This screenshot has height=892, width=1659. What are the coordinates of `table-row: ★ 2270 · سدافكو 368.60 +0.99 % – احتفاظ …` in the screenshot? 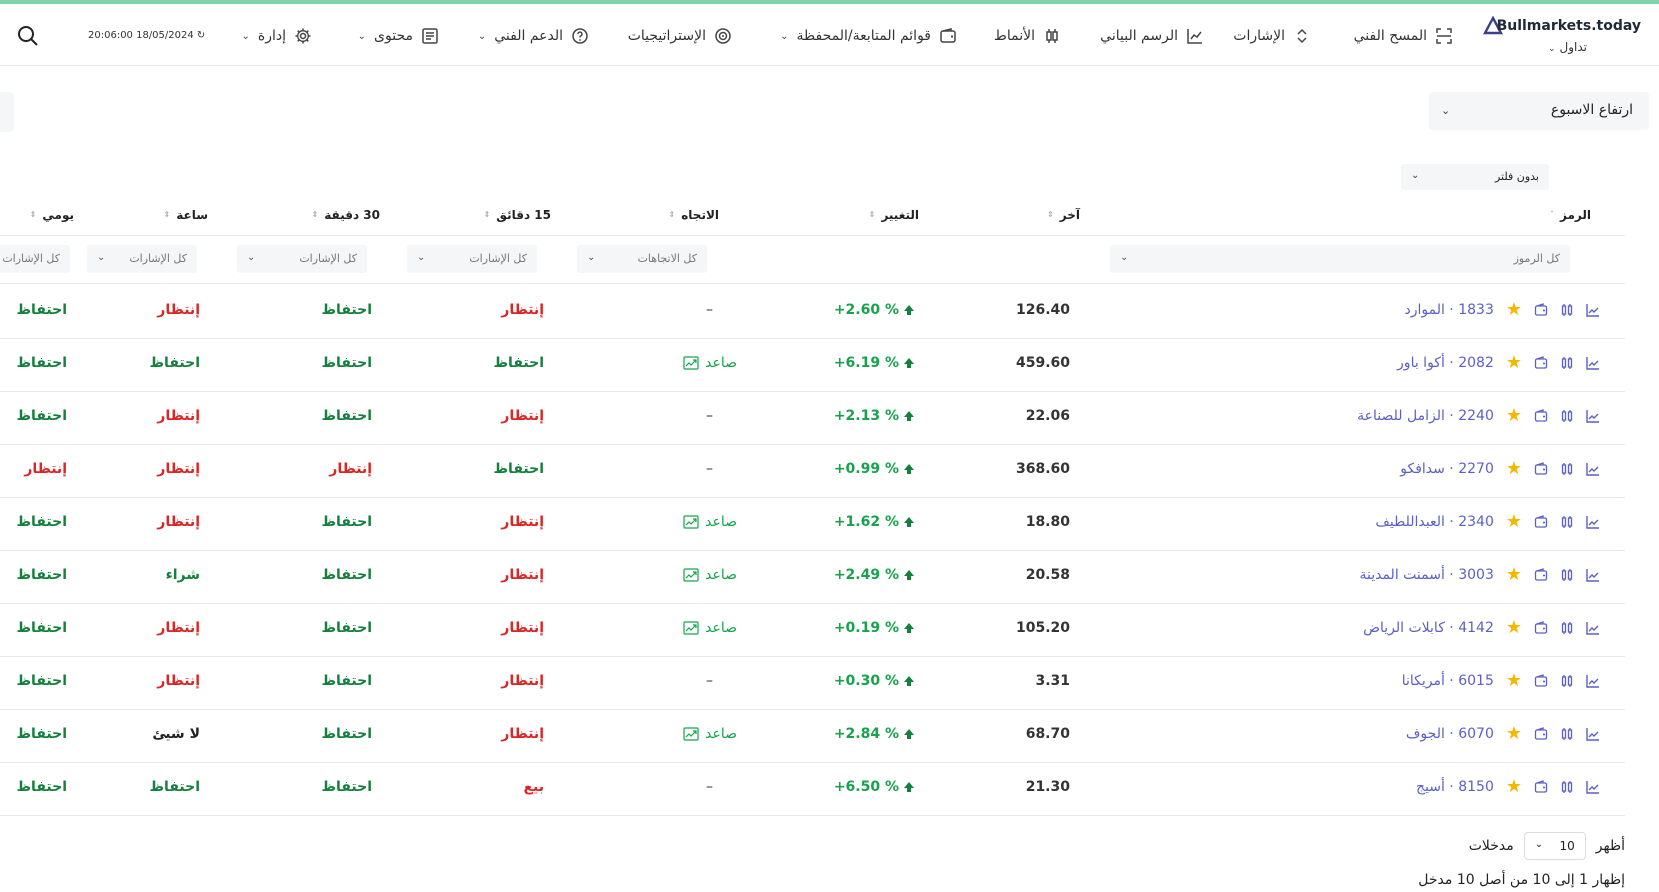 It's located at (812, 471).